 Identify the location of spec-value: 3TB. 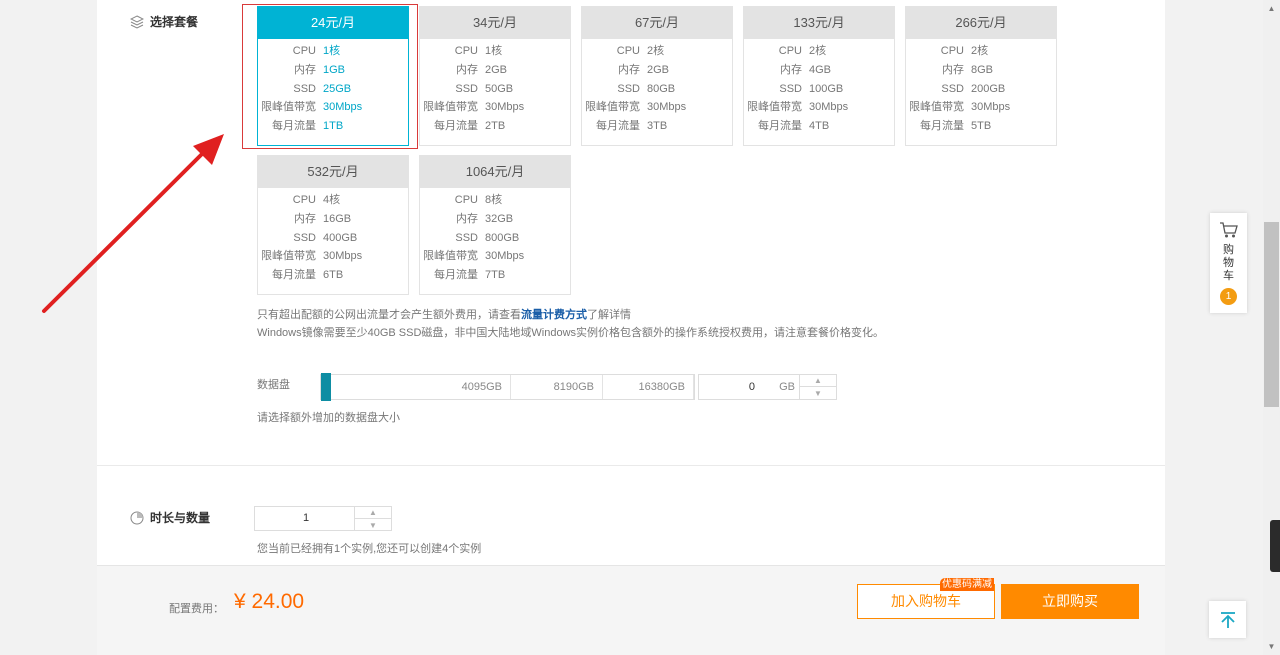
(657, 126).